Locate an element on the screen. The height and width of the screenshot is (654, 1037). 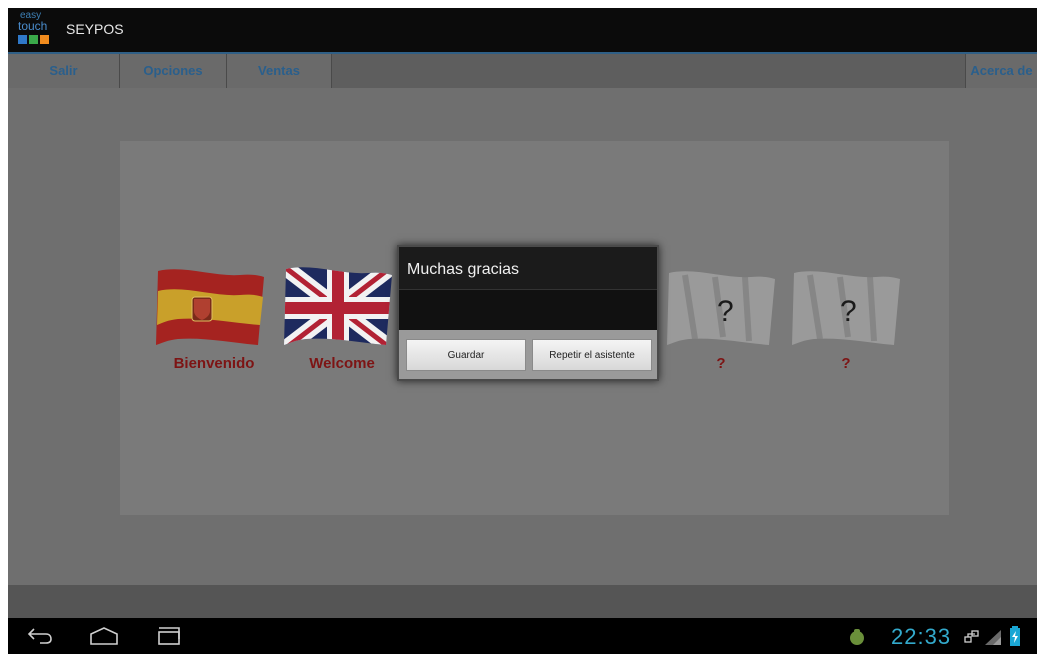
network-icon is located at coordinates (971, 636).